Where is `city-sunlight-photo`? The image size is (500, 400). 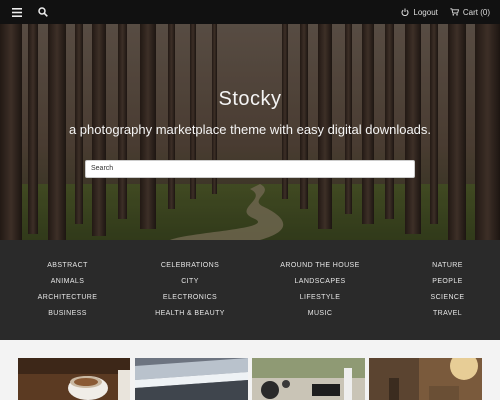
city-sunlight-photo is located at coordinates (425, 379).